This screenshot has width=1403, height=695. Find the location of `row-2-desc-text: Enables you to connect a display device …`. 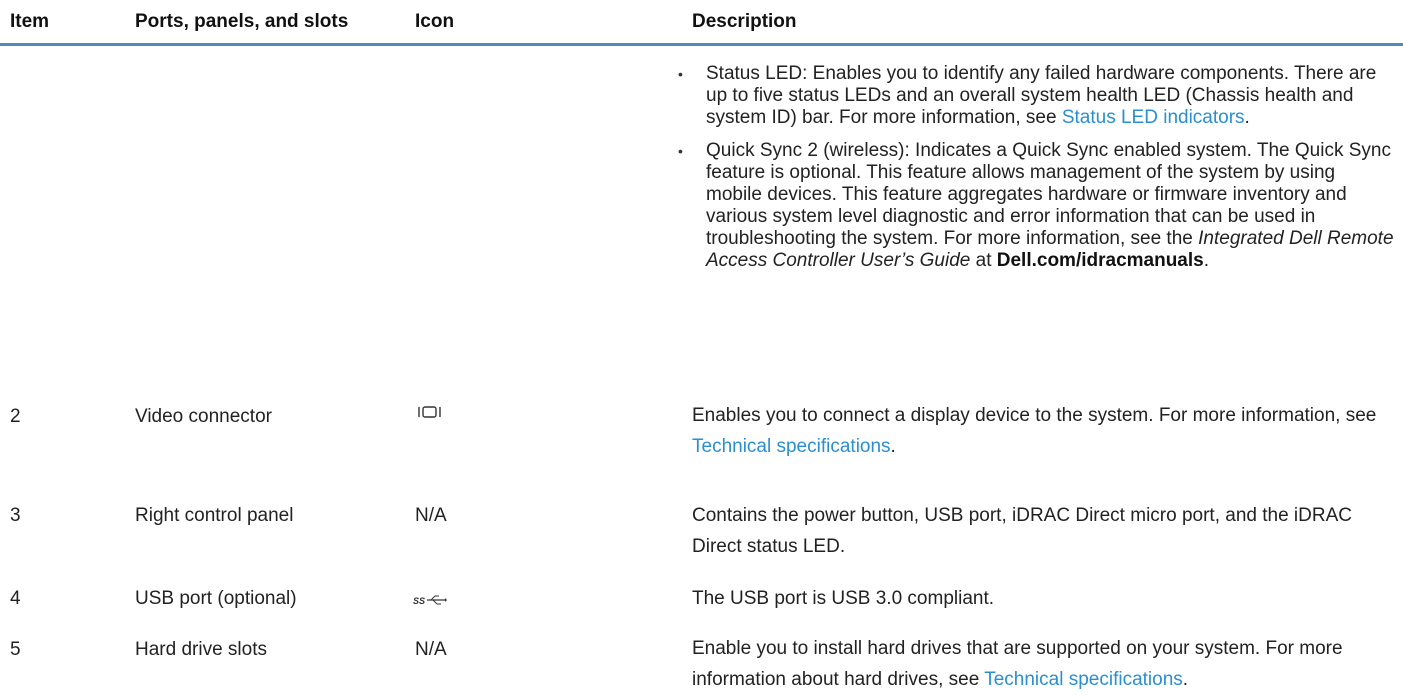

row-2-desc-text: Enables you to connect a display device … is located at coordinates (1034, 415).